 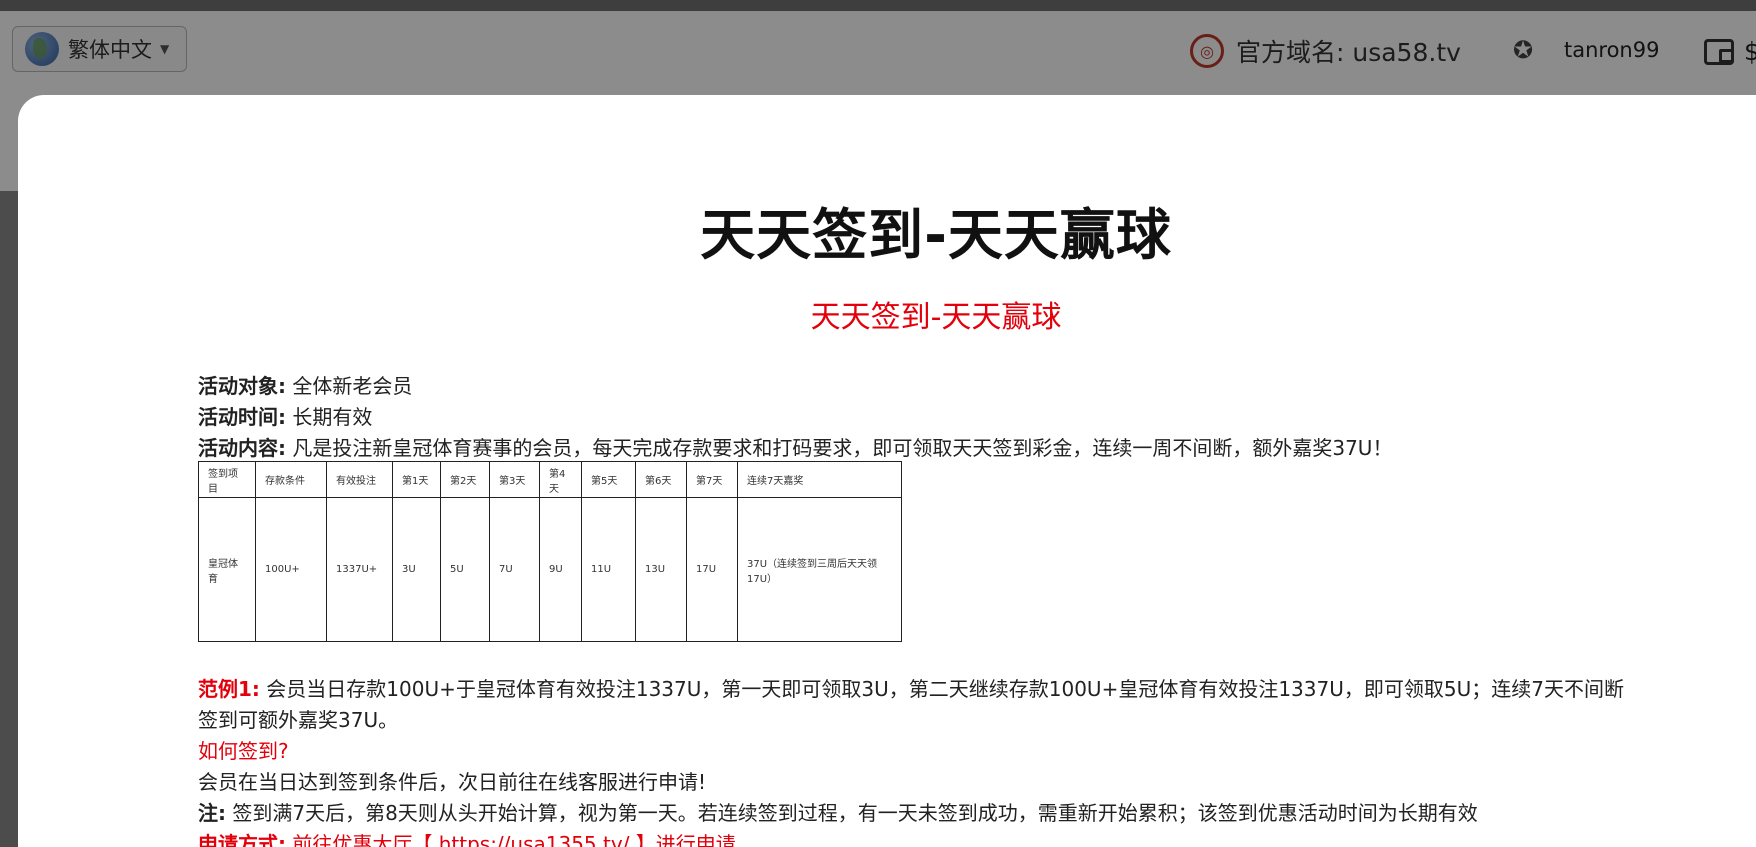 What do you see at coordinates (513, 839) in the screenshot?
I see `apply-link: 前往优惠大厅【 https://usa1355.tv/ 】进行申请` at bounding box center [513, 839].